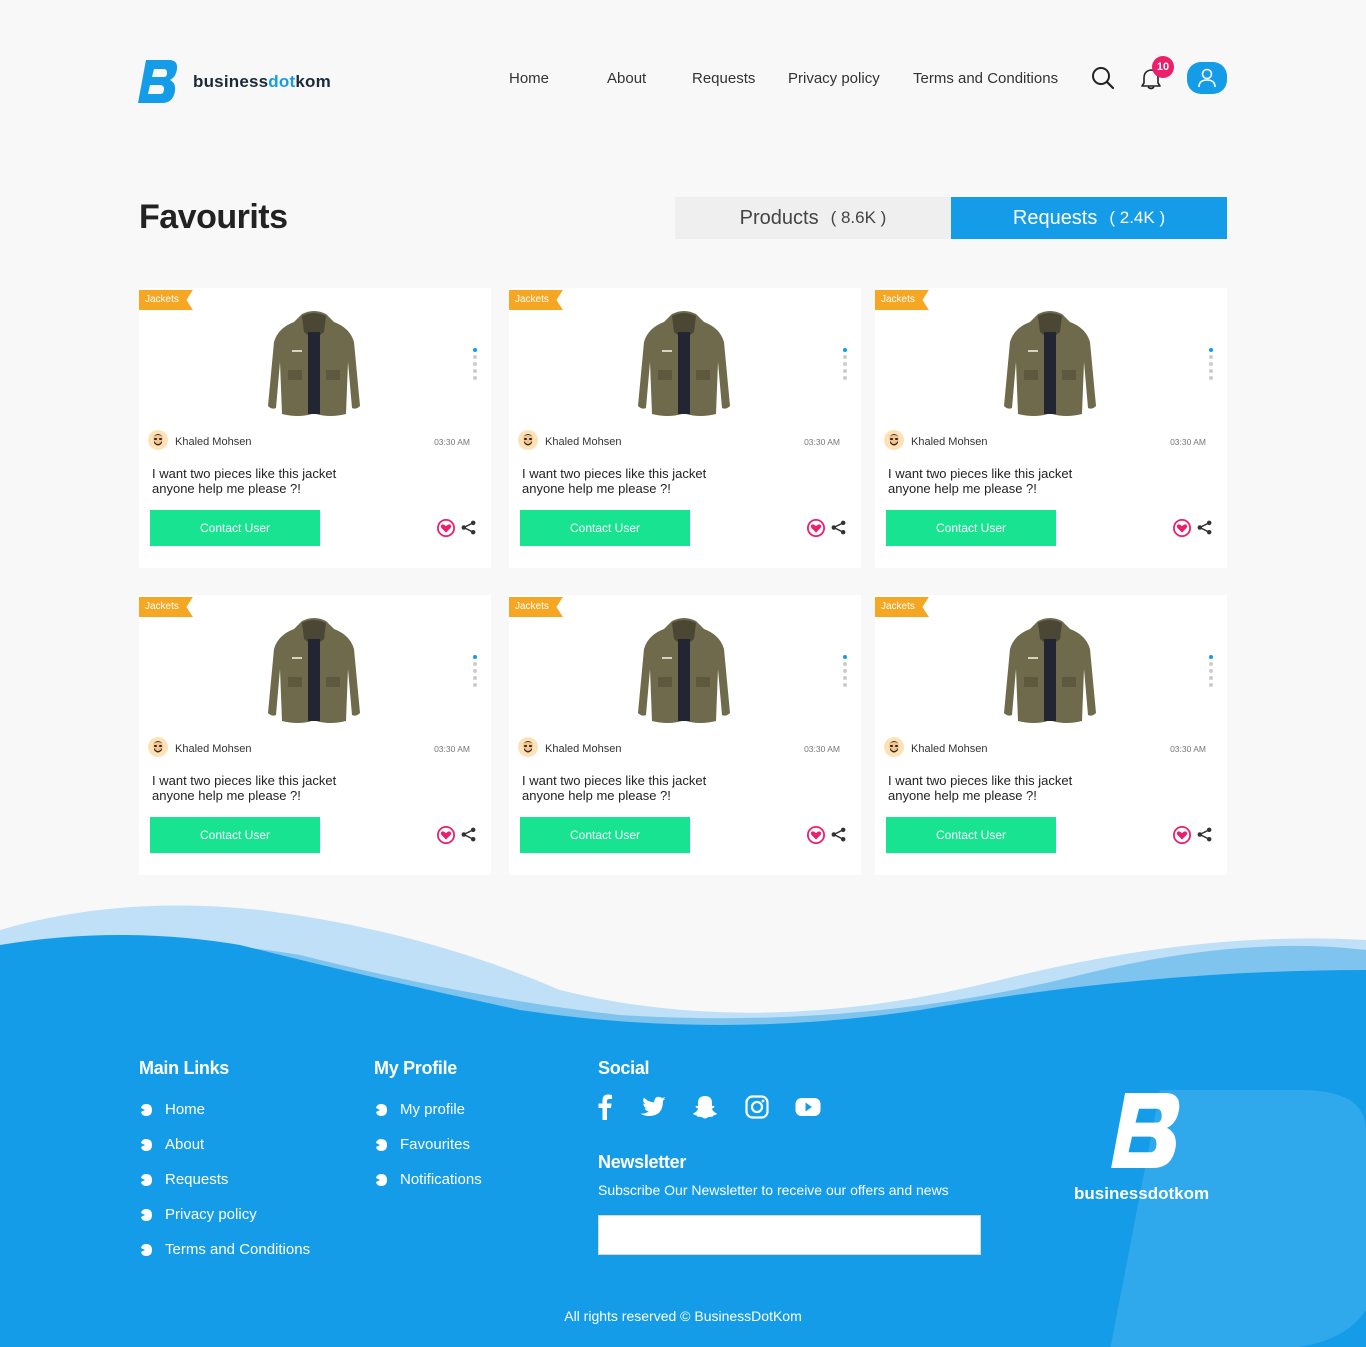  Describe the element at coordinates (1103, 78) in the screenshot. I see `search-icon` at that location.